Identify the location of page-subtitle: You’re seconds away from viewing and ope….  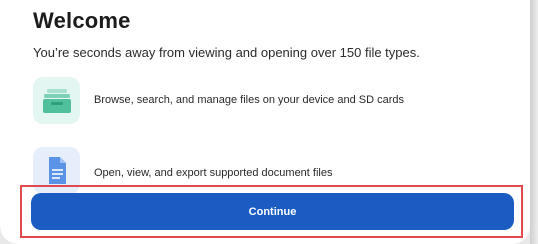
(226, 52).